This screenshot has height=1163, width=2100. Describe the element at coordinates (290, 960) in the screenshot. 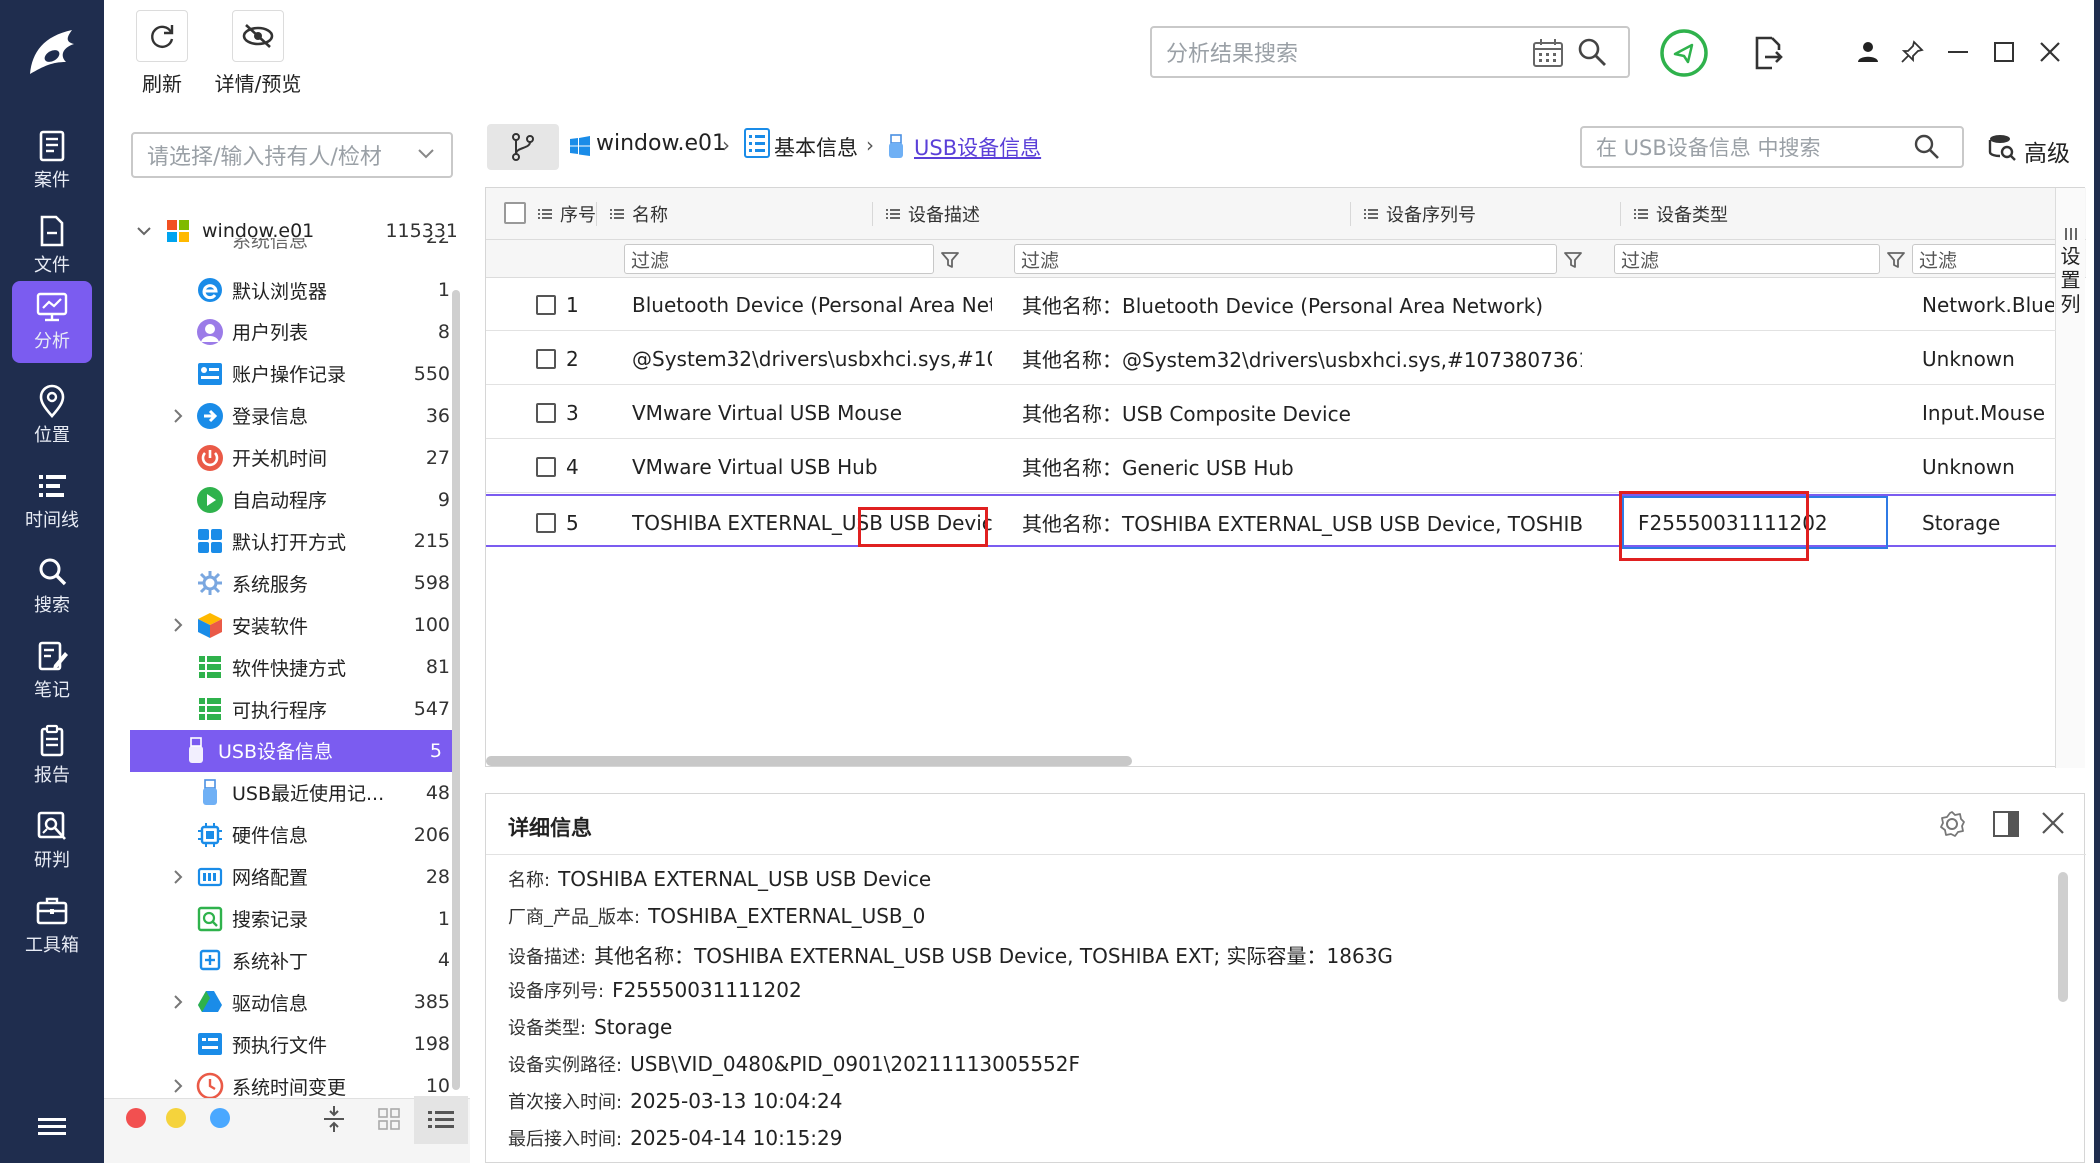

I see `tree-item: 系统补丁 4` at that location.